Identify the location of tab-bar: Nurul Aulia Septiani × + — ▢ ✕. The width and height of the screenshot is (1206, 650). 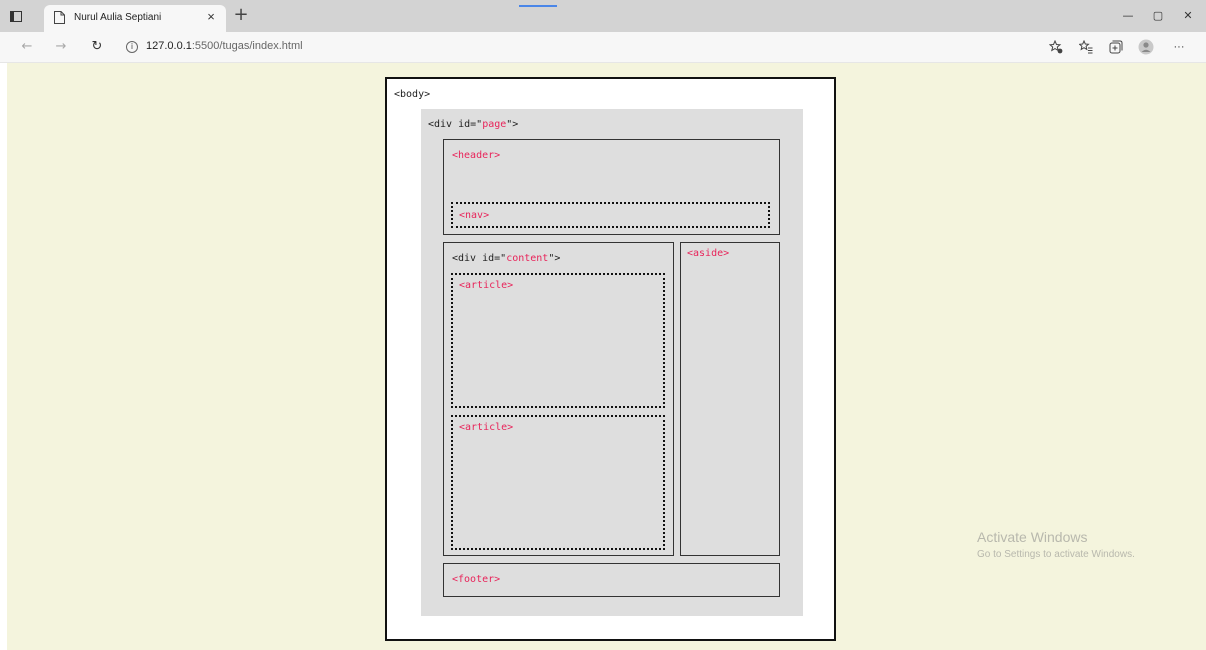
(603, 16).